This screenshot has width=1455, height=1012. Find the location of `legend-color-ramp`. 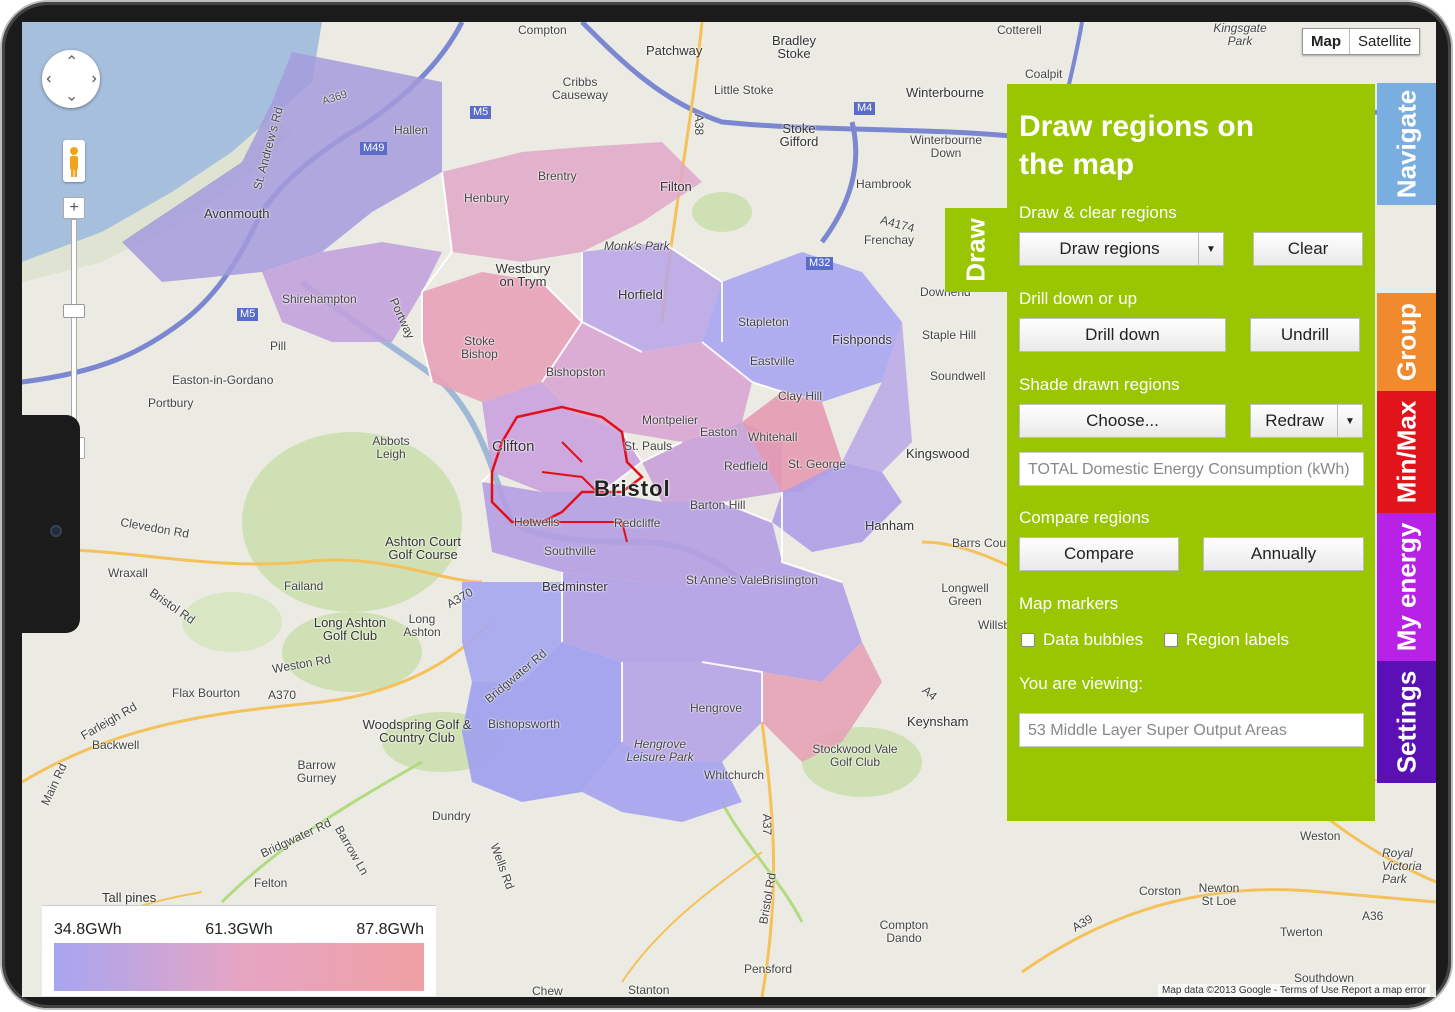

legend-color-ramp is located at coordinates (239, 967).